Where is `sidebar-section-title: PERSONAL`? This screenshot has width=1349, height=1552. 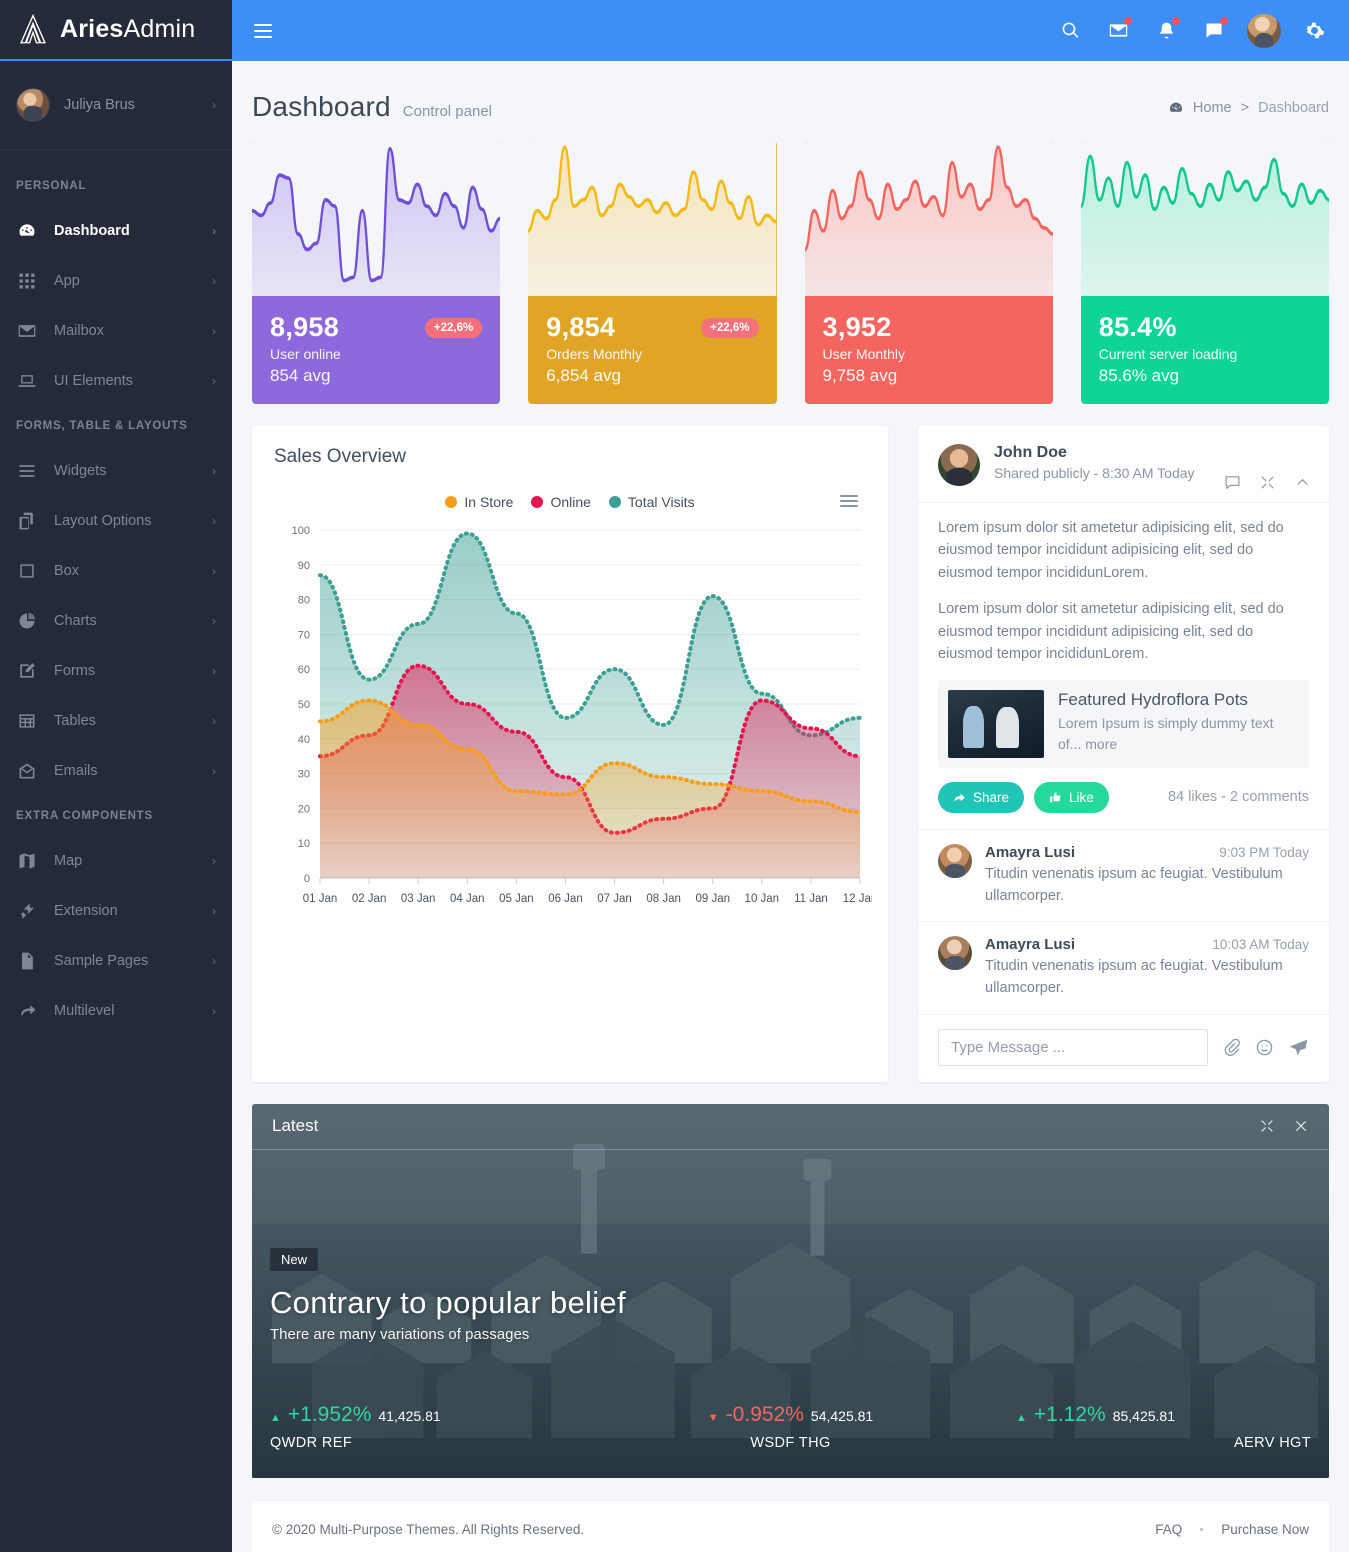 sidebar-section-title: PERSONAL is located at coordinates (51, 186).